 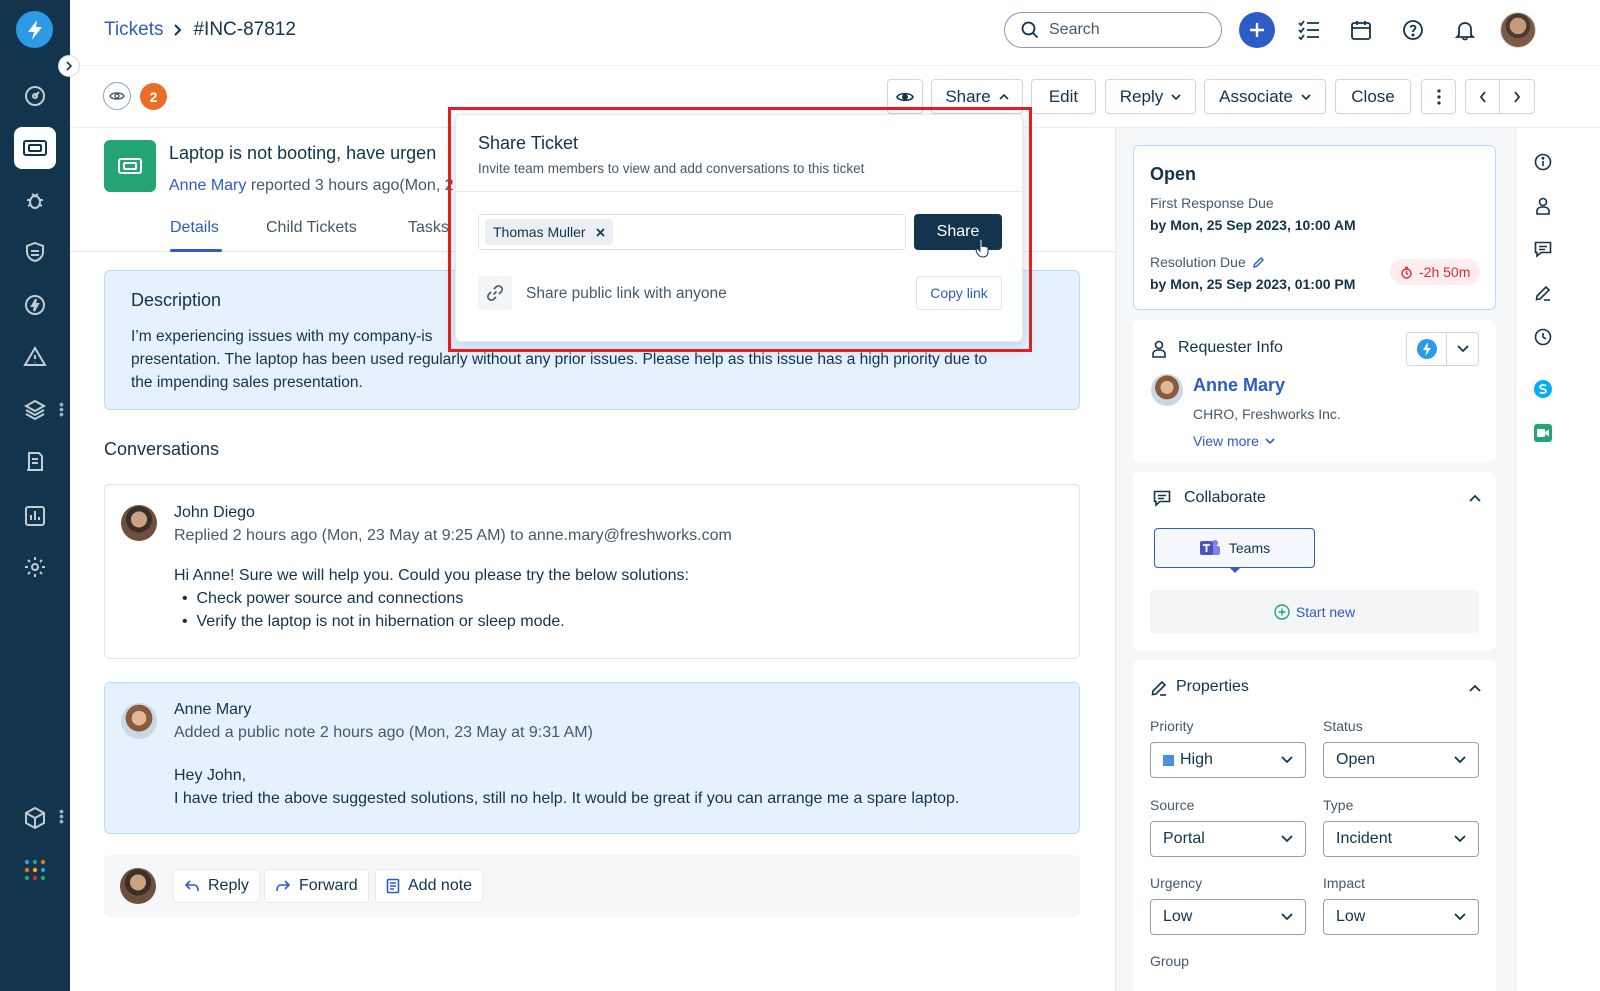 What do you see at coordinates (117, 96) in the screenshot?
I see `watch-eye-icon` at bounding box center [117, 96].